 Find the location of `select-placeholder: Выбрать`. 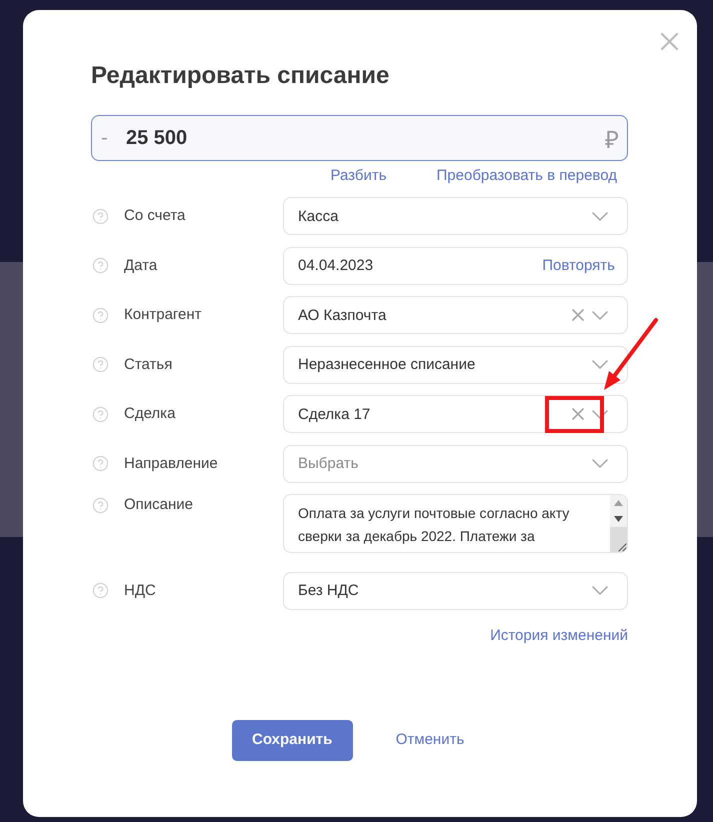

select-placeholder: Выбрать is located at coordinates (328, 463).